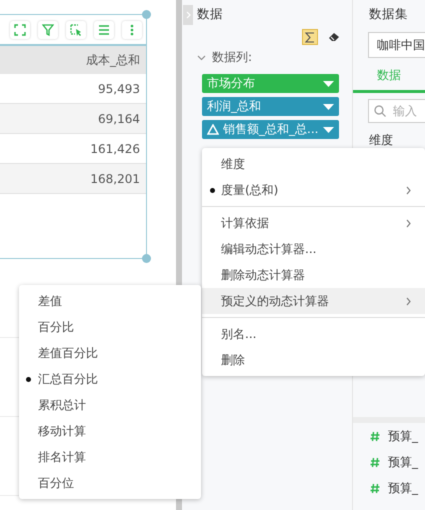 The height and width of the screenshot is (510, 425). I want to click on menu-item: 度量(总和), so click(313, 190).